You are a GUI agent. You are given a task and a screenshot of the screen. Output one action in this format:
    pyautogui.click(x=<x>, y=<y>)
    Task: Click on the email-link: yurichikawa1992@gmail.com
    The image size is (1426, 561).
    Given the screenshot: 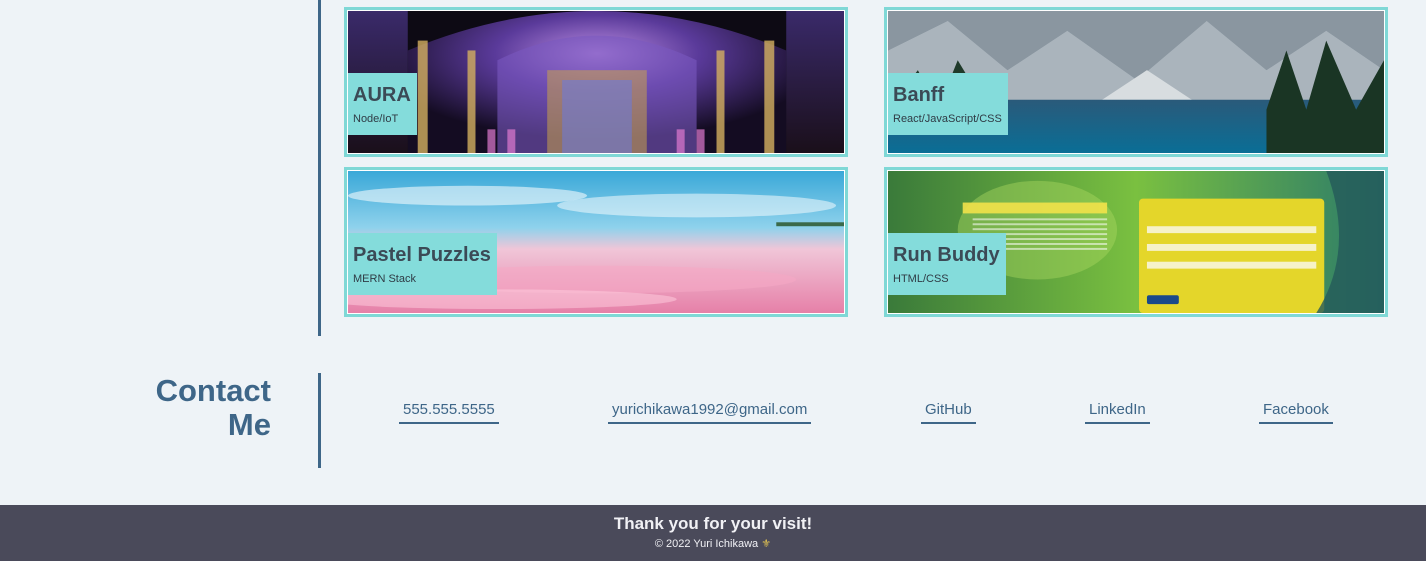 What is the action you would take?
    pyautogui.click(x=710, y=412)
    